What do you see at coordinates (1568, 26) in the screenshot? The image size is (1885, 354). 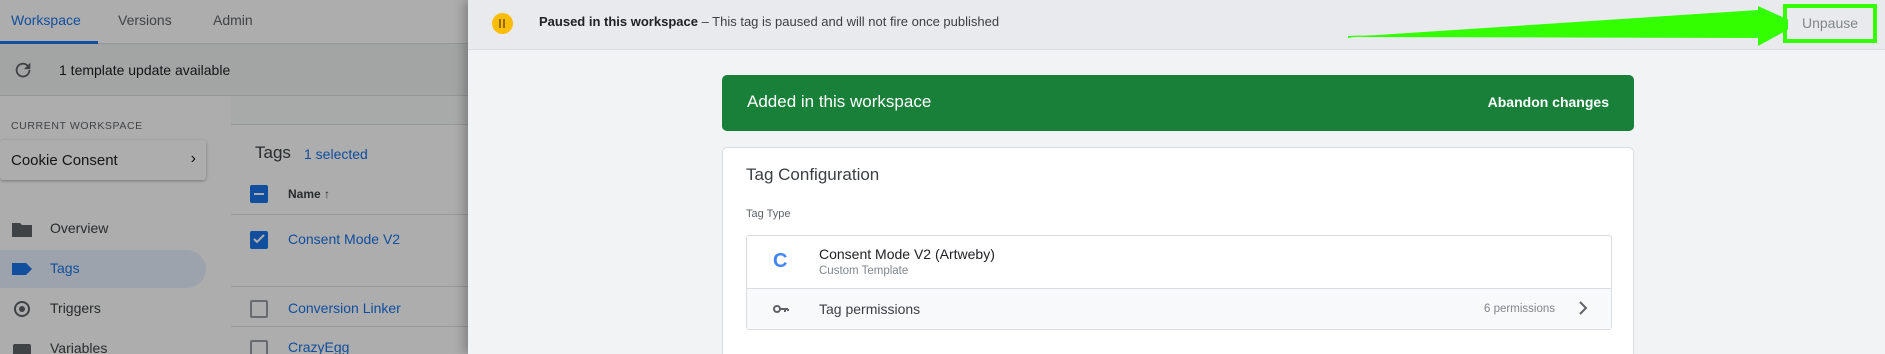 I see `green-arrow-annotation` at bounding box center [1568, 26].